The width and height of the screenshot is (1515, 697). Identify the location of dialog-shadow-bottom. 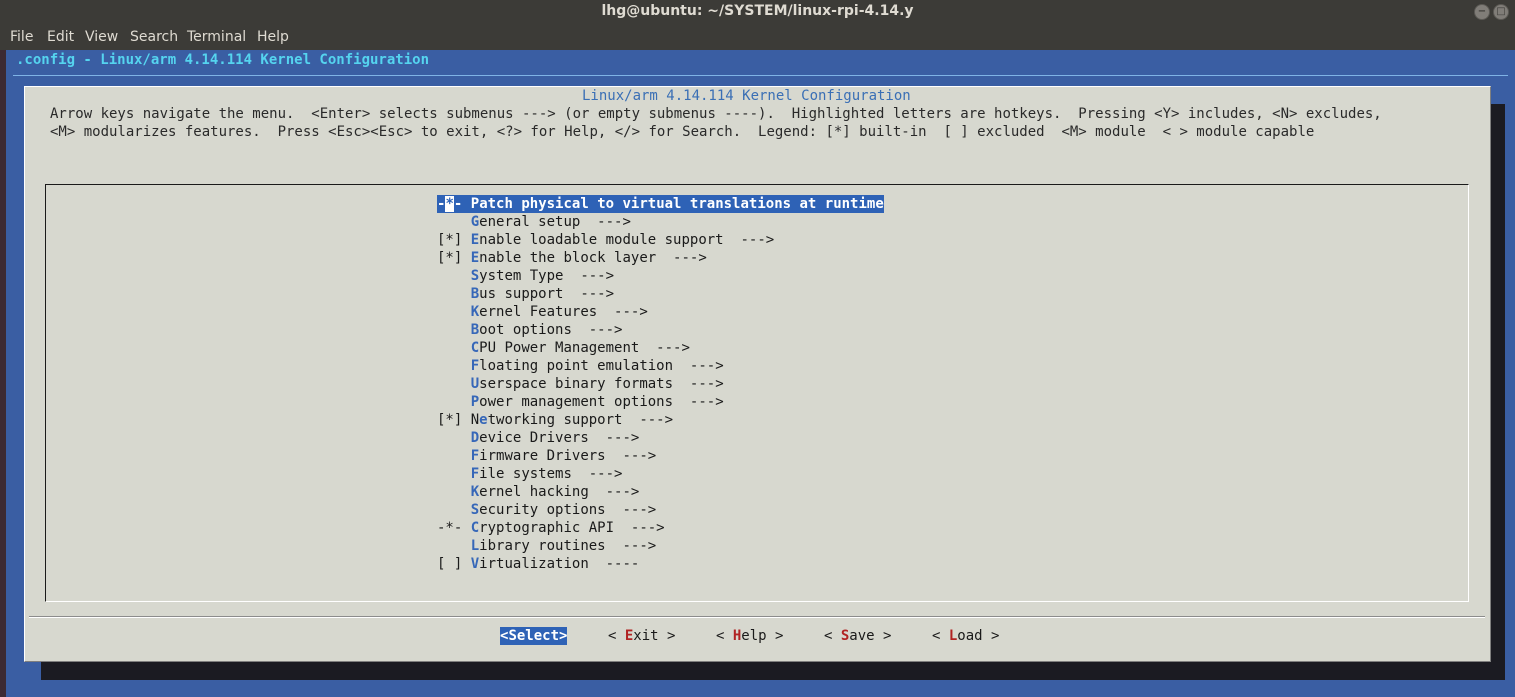
(773, 670).